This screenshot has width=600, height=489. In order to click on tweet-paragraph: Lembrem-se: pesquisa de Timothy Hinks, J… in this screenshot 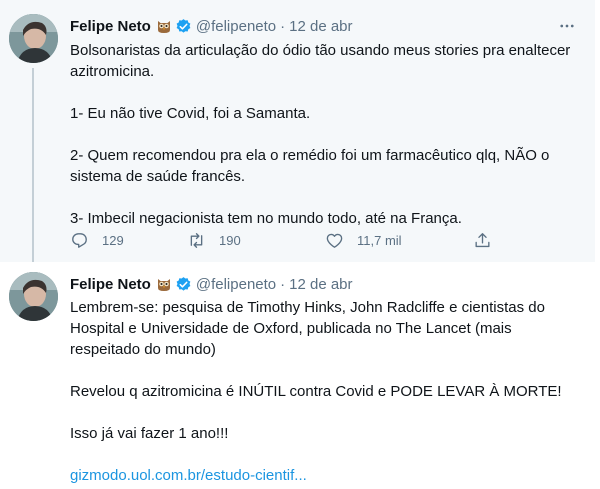, I will do `click(307, 328)`.